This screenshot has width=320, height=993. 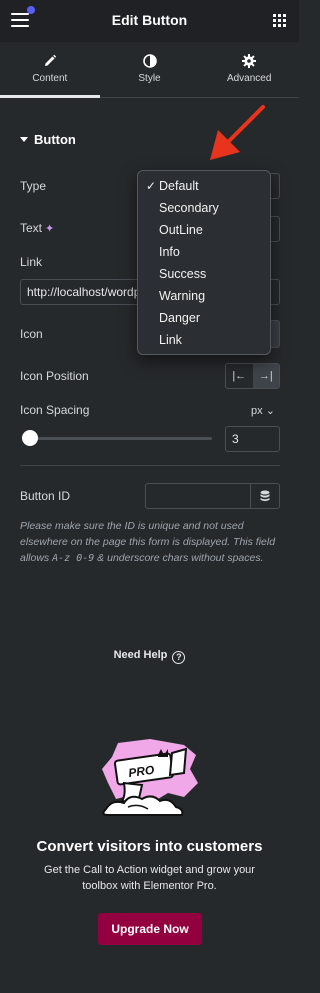 I want to click on icon-spacing-label: Icon Spacing, so click(x=55, y=410).